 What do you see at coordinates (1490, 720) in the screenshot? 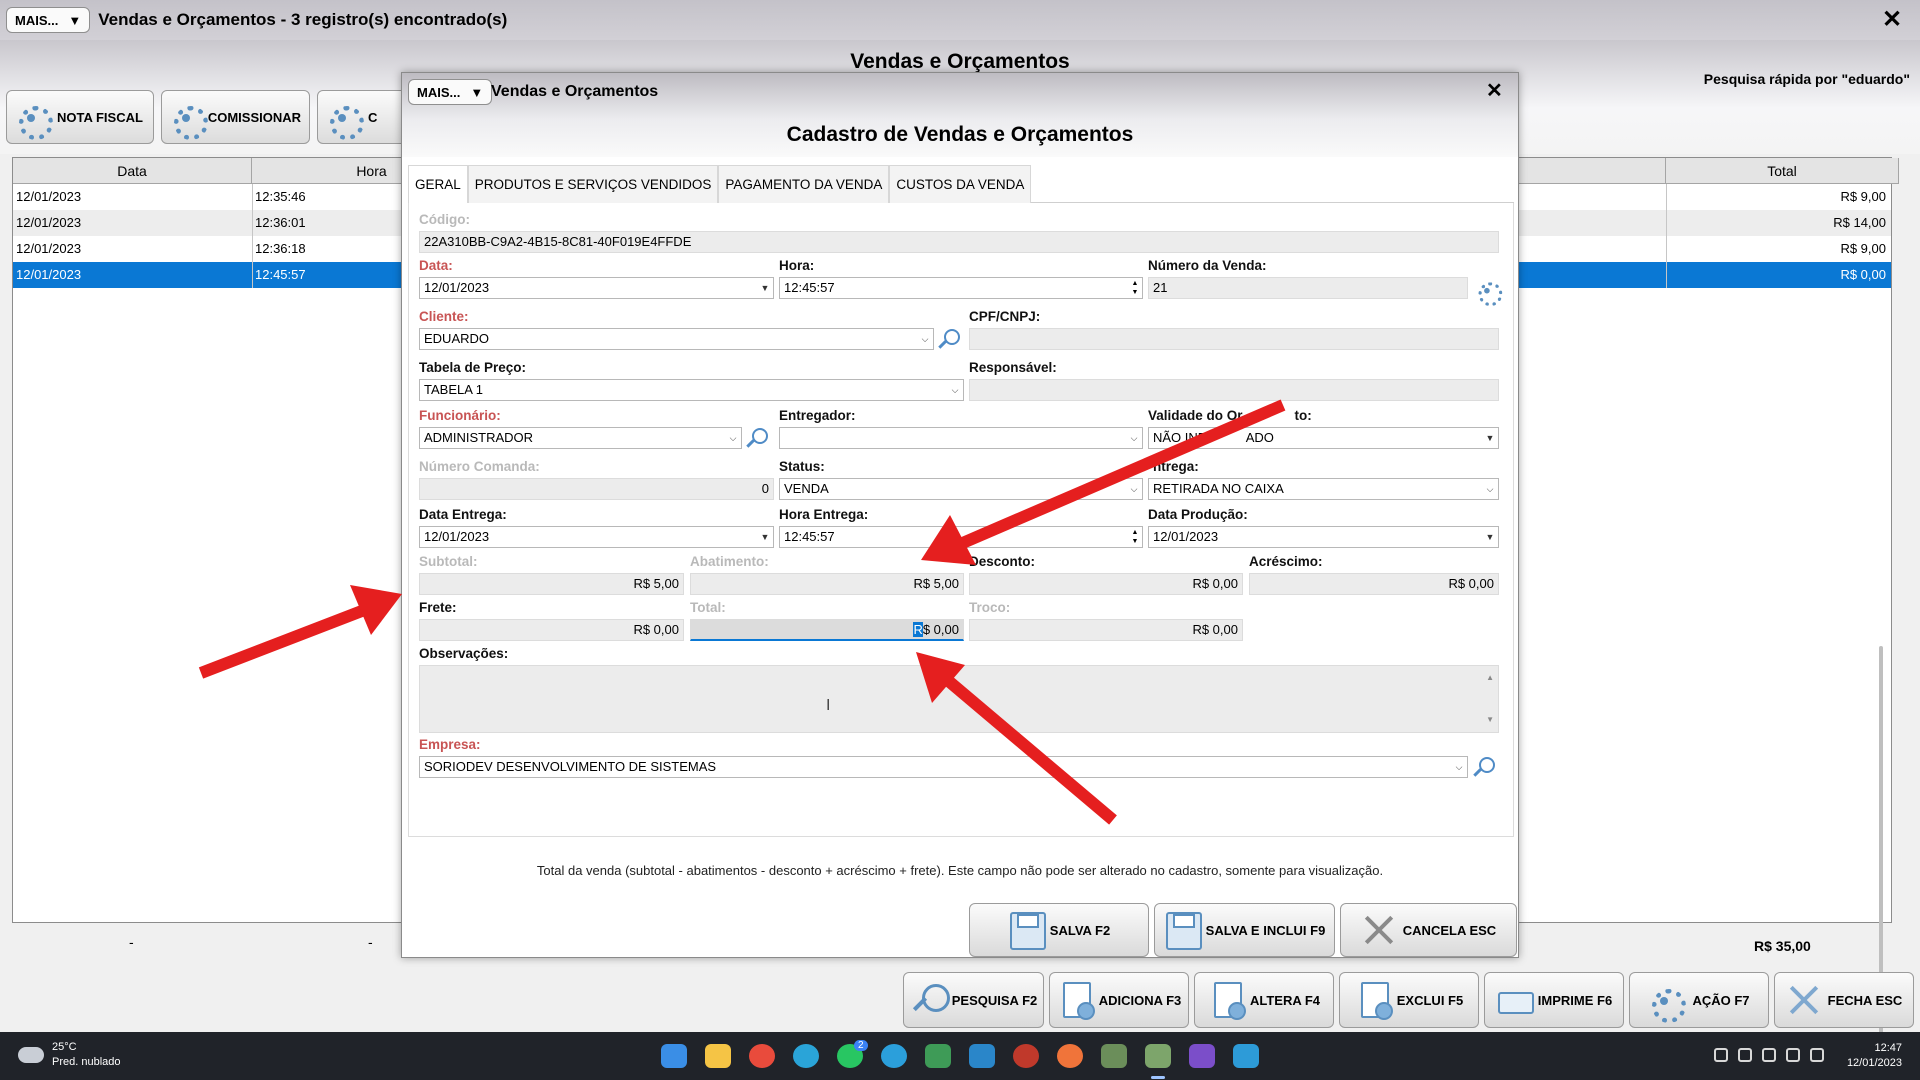
I see `scroll-down-icon: ▼` at bounding box center [1490, 720].